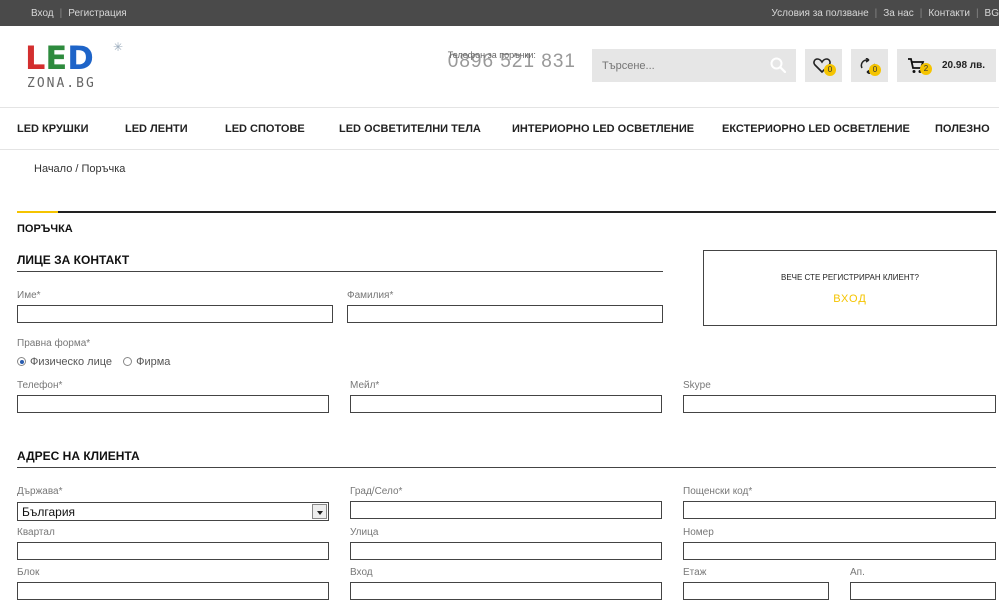  Describe the element at coordinates (265, 129) in the screenshot. I see `nav-led-spots: LED СПОТОВЕ` at that location.